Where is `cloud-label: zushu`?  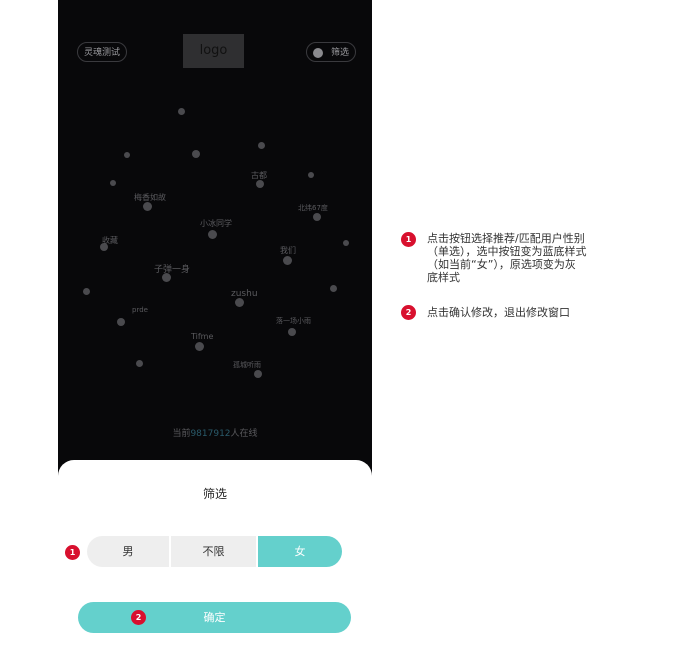 cloud-label: zushu is located at coordinates (244, 294).